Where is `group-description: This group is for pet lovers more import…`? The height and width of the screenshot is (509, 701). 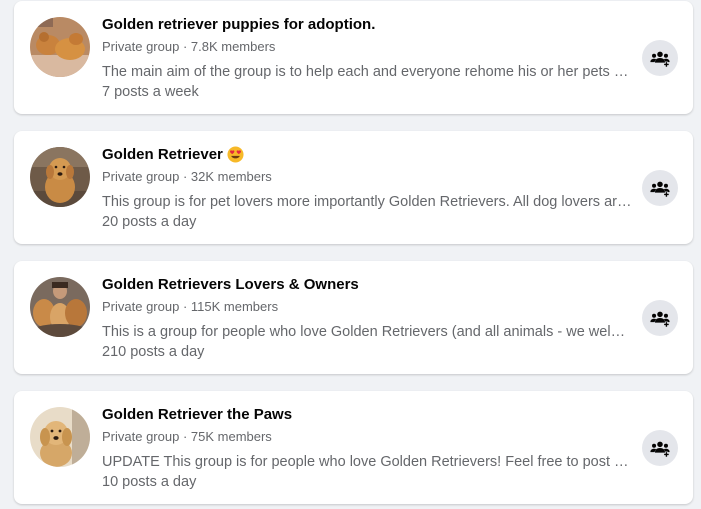
group-description: This group is for pet lovers more import… is located at coordinates (367, 202).